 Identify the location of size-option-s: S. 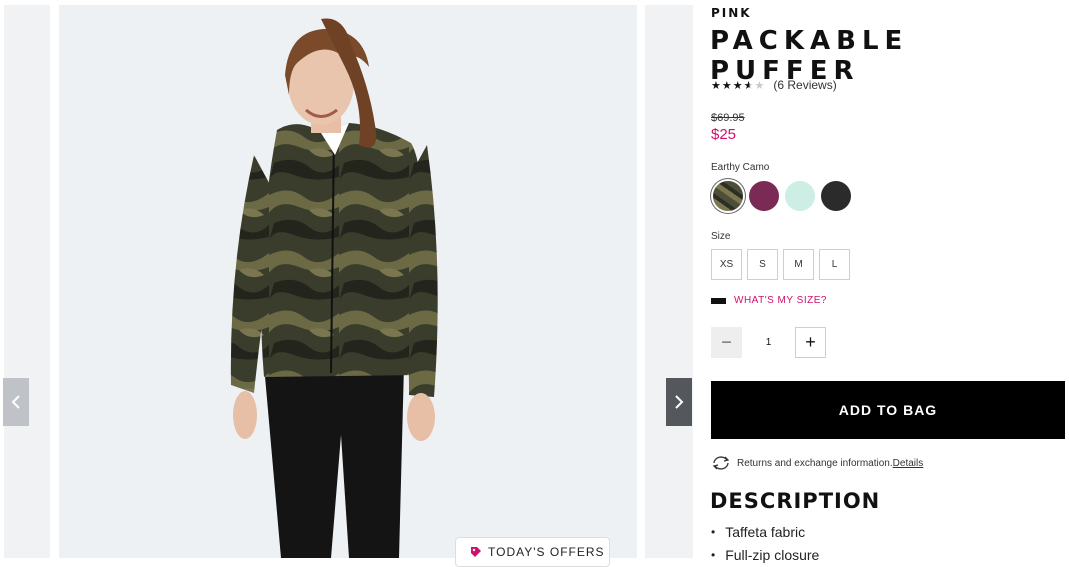
(762, 264).